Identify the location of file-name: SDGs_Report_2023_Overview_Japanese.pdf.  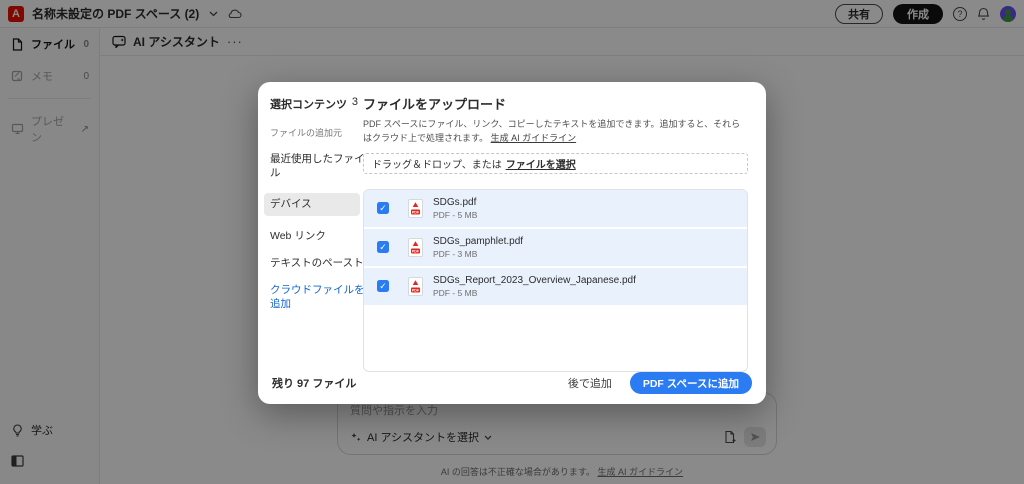
(534, 281).